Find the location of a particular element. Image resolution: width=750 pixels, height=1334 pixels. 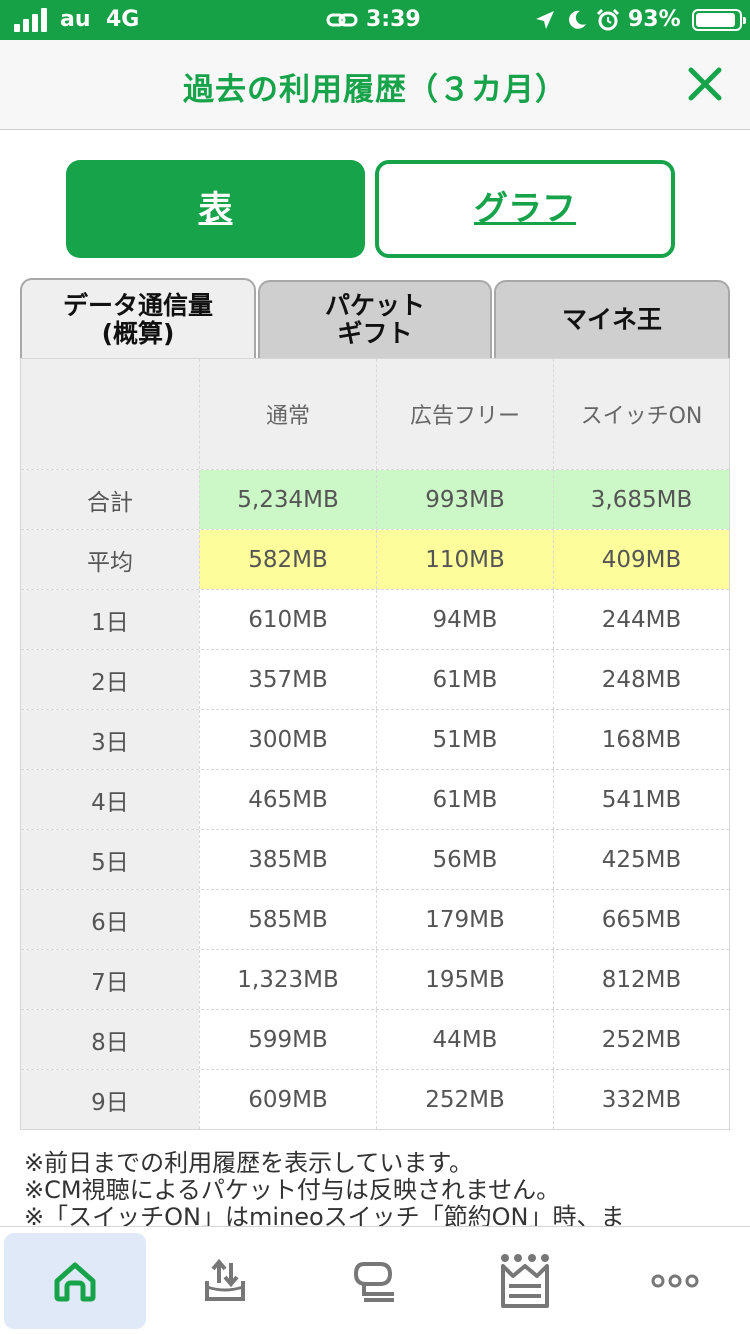

tab-packet-gift-label: パケット ギフト is located at coordinates (374, 319).